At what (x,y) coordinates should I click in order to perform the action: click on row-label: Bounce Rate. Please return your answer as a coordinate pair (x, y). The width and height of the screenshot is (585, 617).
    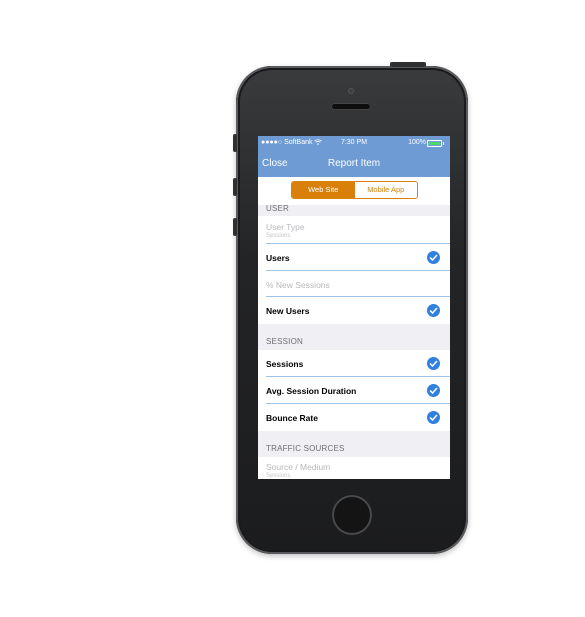
    Looking at the image, I should click on (292, 418).